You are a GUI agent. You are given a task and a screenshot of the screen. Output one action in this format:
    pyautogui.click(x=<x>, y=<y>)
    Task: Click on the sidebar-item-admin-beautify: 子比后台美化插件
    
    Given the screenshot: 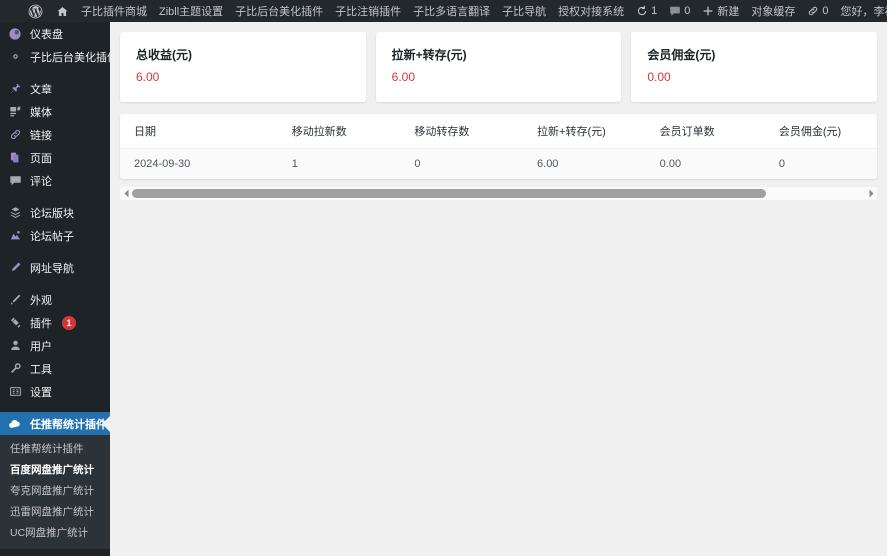 What is the action you would take?
    pyautogui.click(x=55, y=56)
    